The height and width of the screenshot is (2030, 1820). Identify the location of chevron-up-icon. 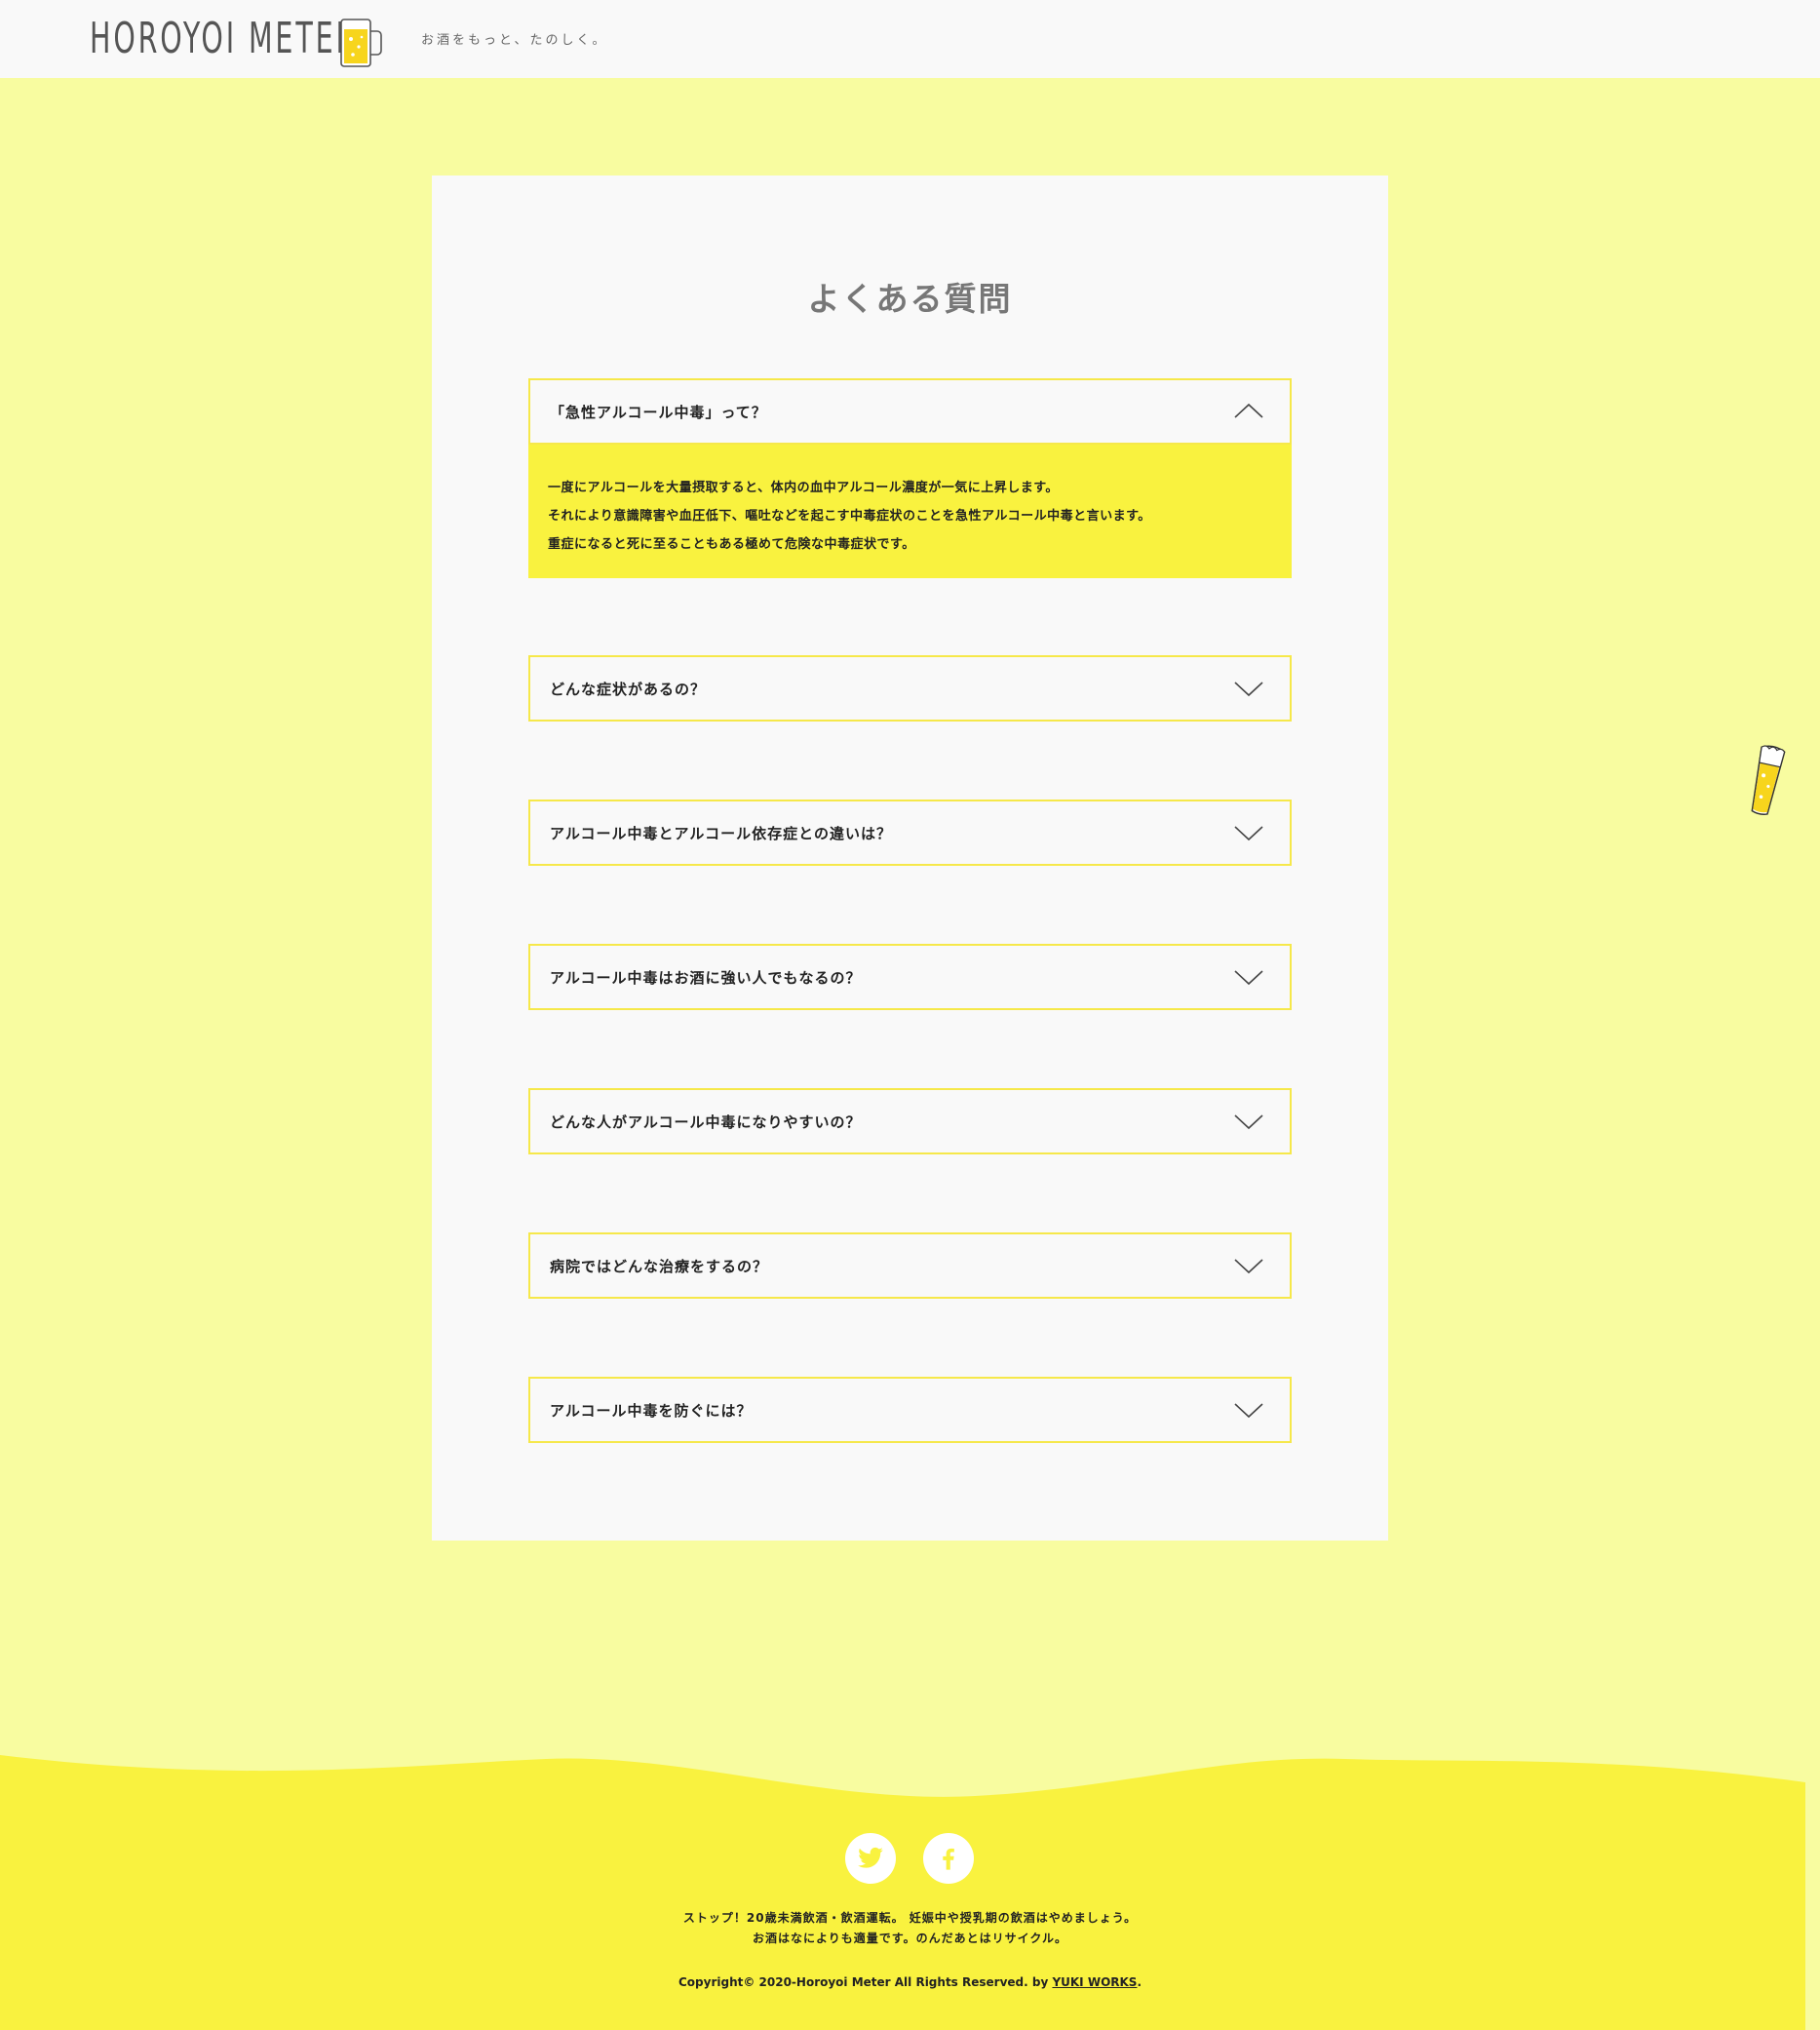
(1248, 410).